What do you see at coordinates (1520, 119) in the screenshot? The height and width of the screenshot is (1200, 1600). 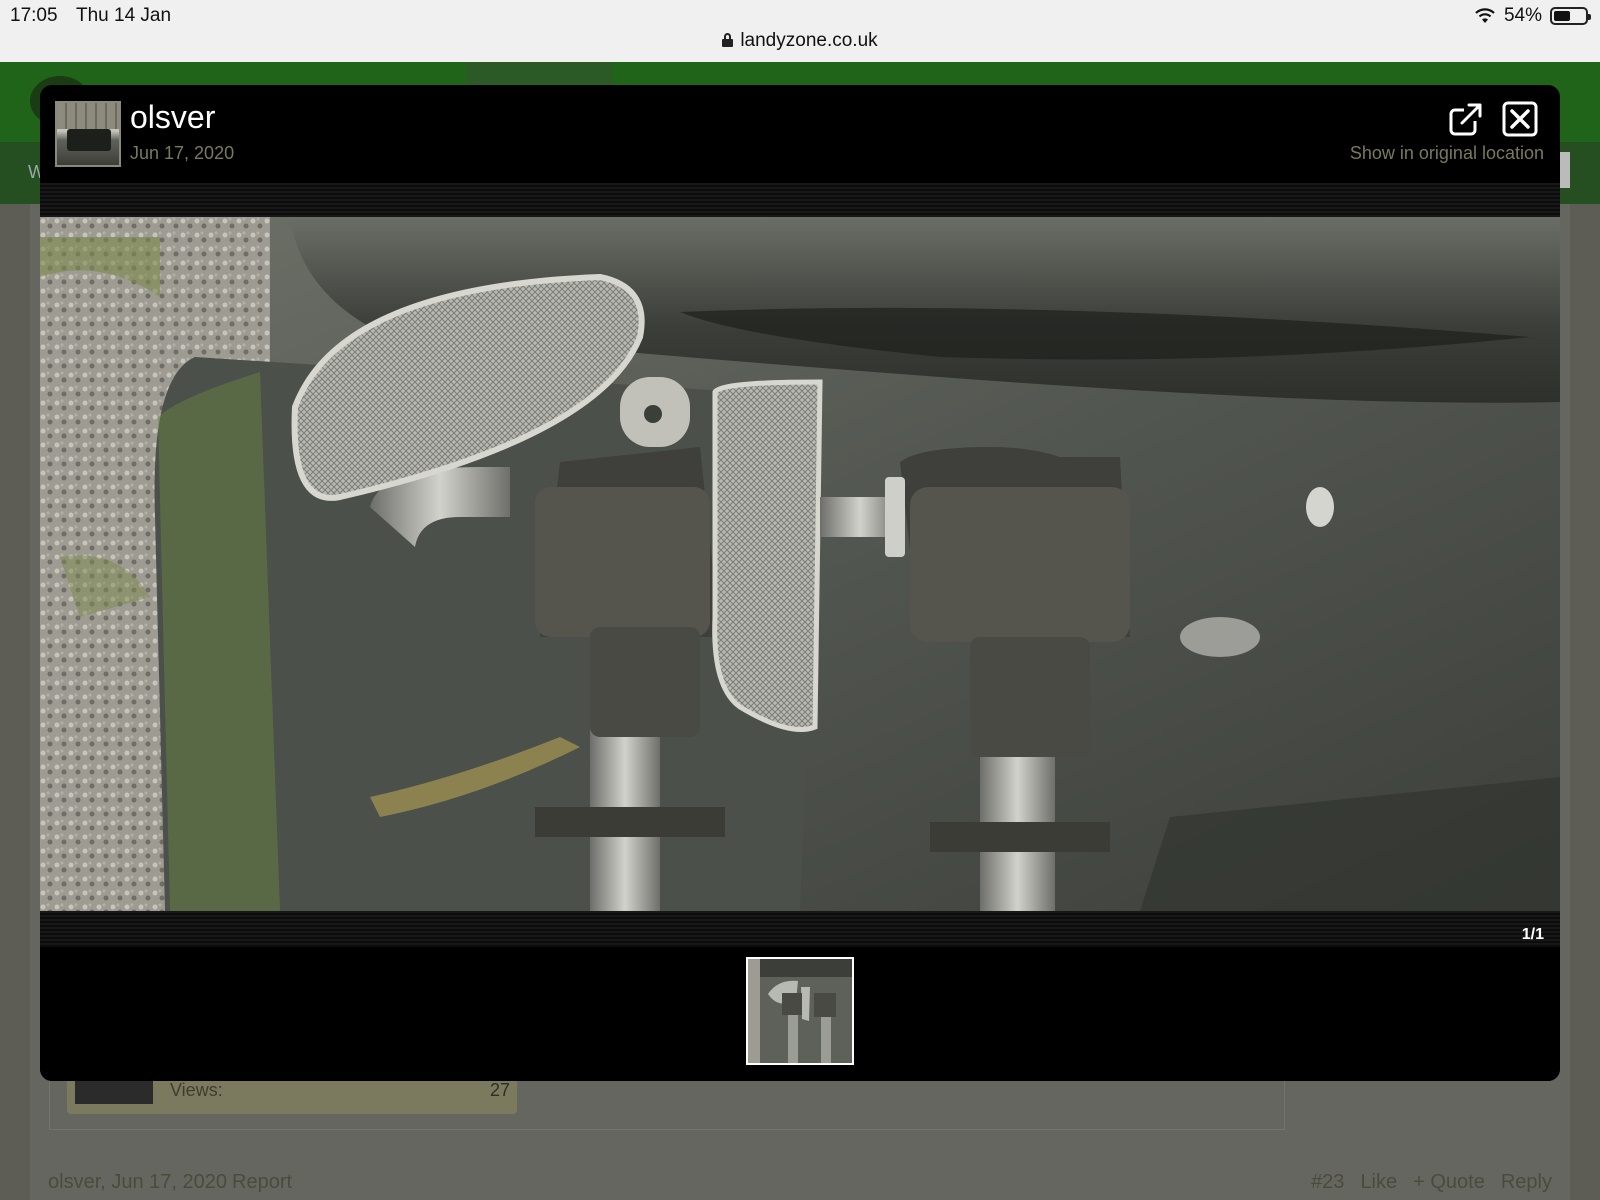 I see `close-icon` at bounding box center [1520, 119].